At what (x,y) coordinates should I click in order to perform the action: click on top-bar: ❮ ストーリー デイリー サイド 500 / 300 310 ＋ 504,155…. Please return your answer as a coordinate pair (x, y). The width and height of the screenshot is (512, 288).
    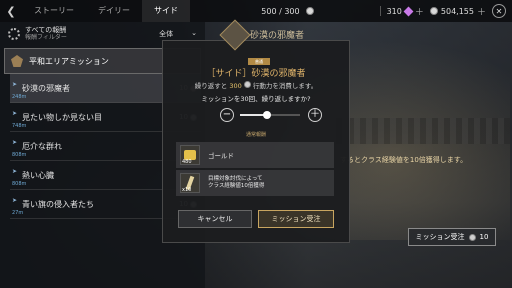
    Looking at the image, I should click on (256, 11).